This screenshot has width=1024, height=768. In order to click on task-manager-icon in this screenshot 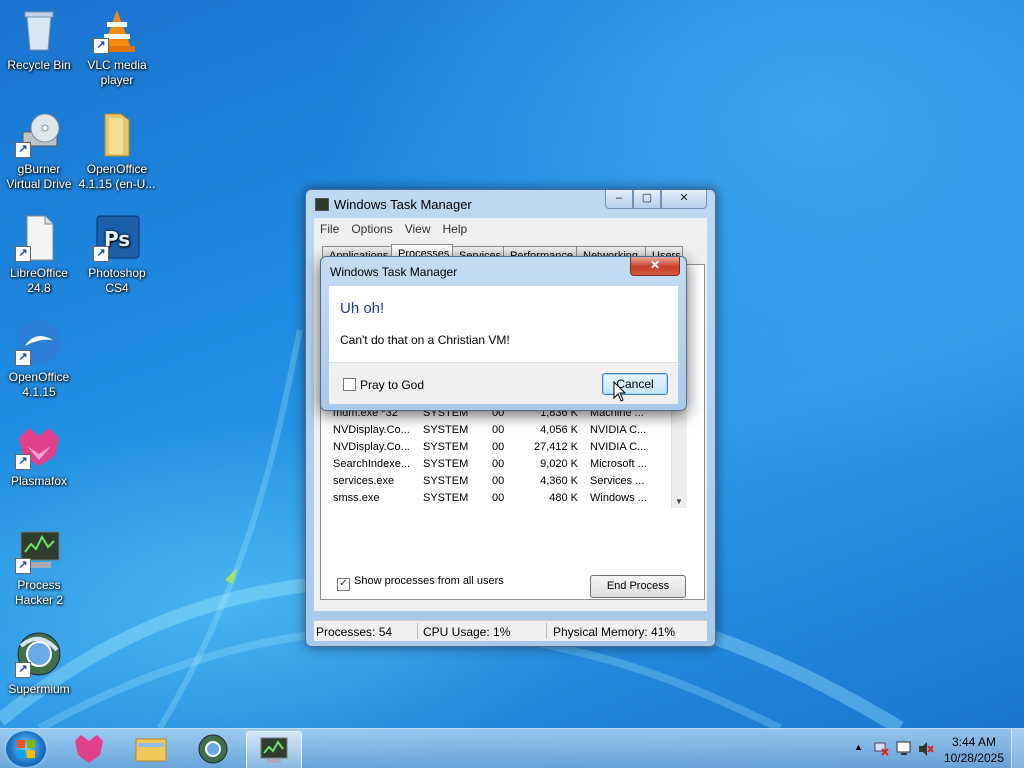, I will do `click(274, 750)`.